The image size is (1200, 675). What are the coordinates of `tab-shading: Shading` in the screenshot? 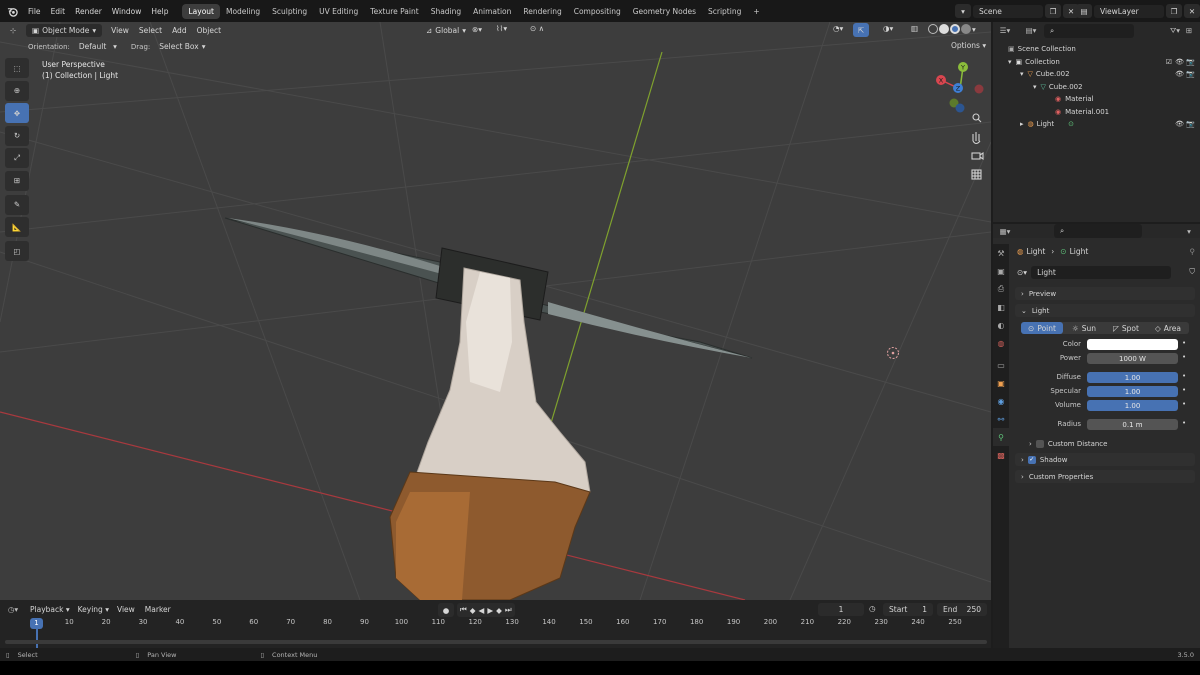 It's located at (446, 11).